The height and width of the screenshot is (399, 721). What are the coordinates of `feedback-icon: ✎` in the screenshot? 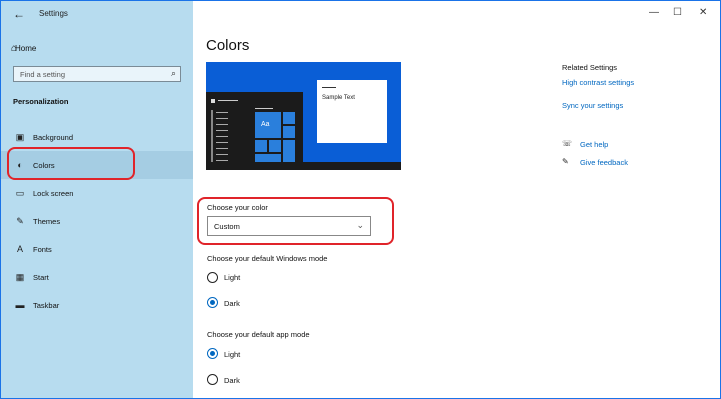 It's located at (565, 161).